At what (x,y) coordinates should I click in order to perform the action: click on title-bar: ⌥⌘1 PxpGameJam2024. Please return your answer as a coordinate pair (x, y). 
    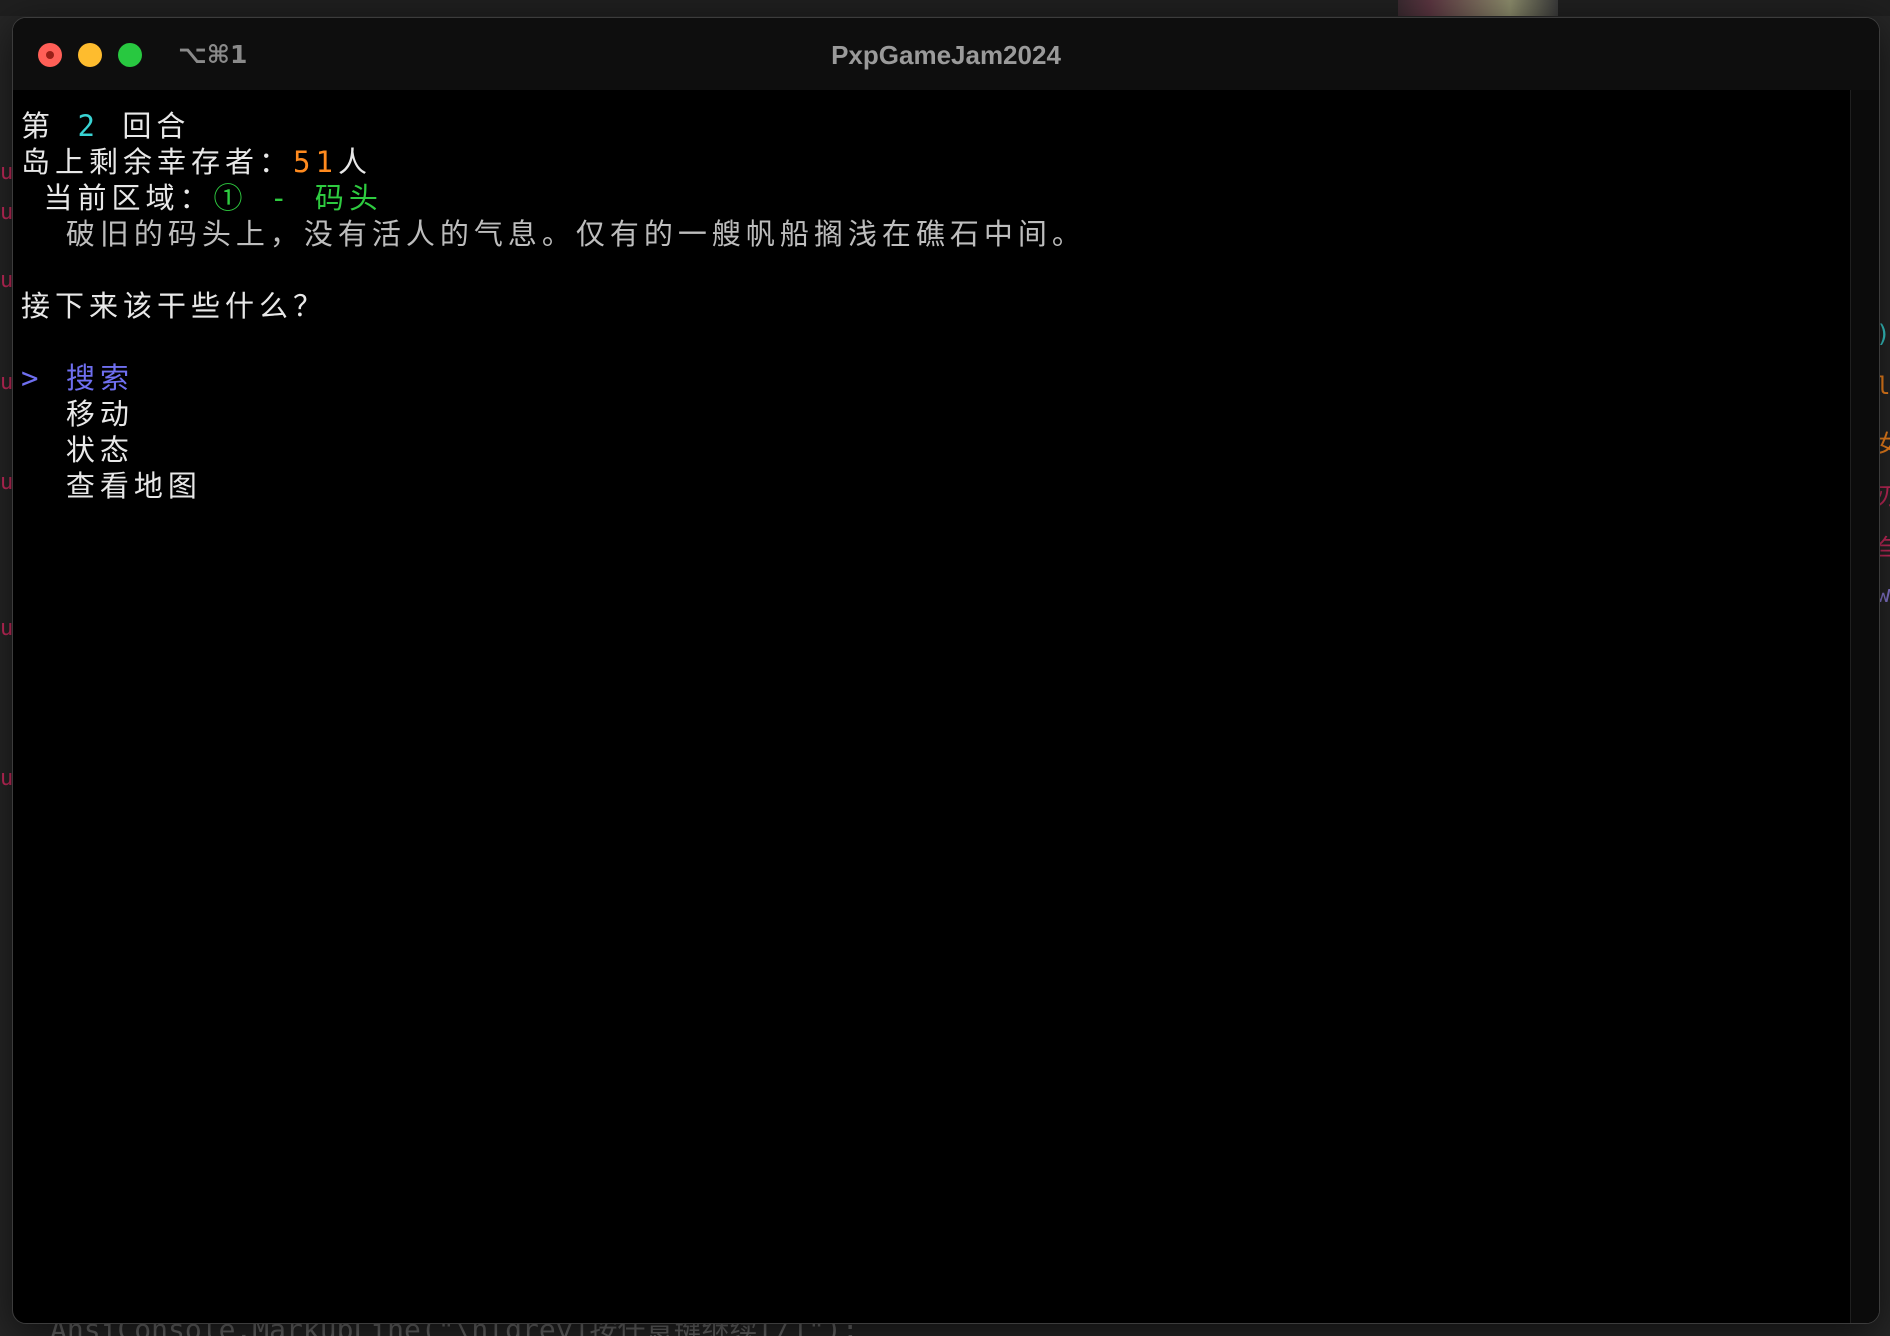
    Looking at the image, I should click on (946, 54).